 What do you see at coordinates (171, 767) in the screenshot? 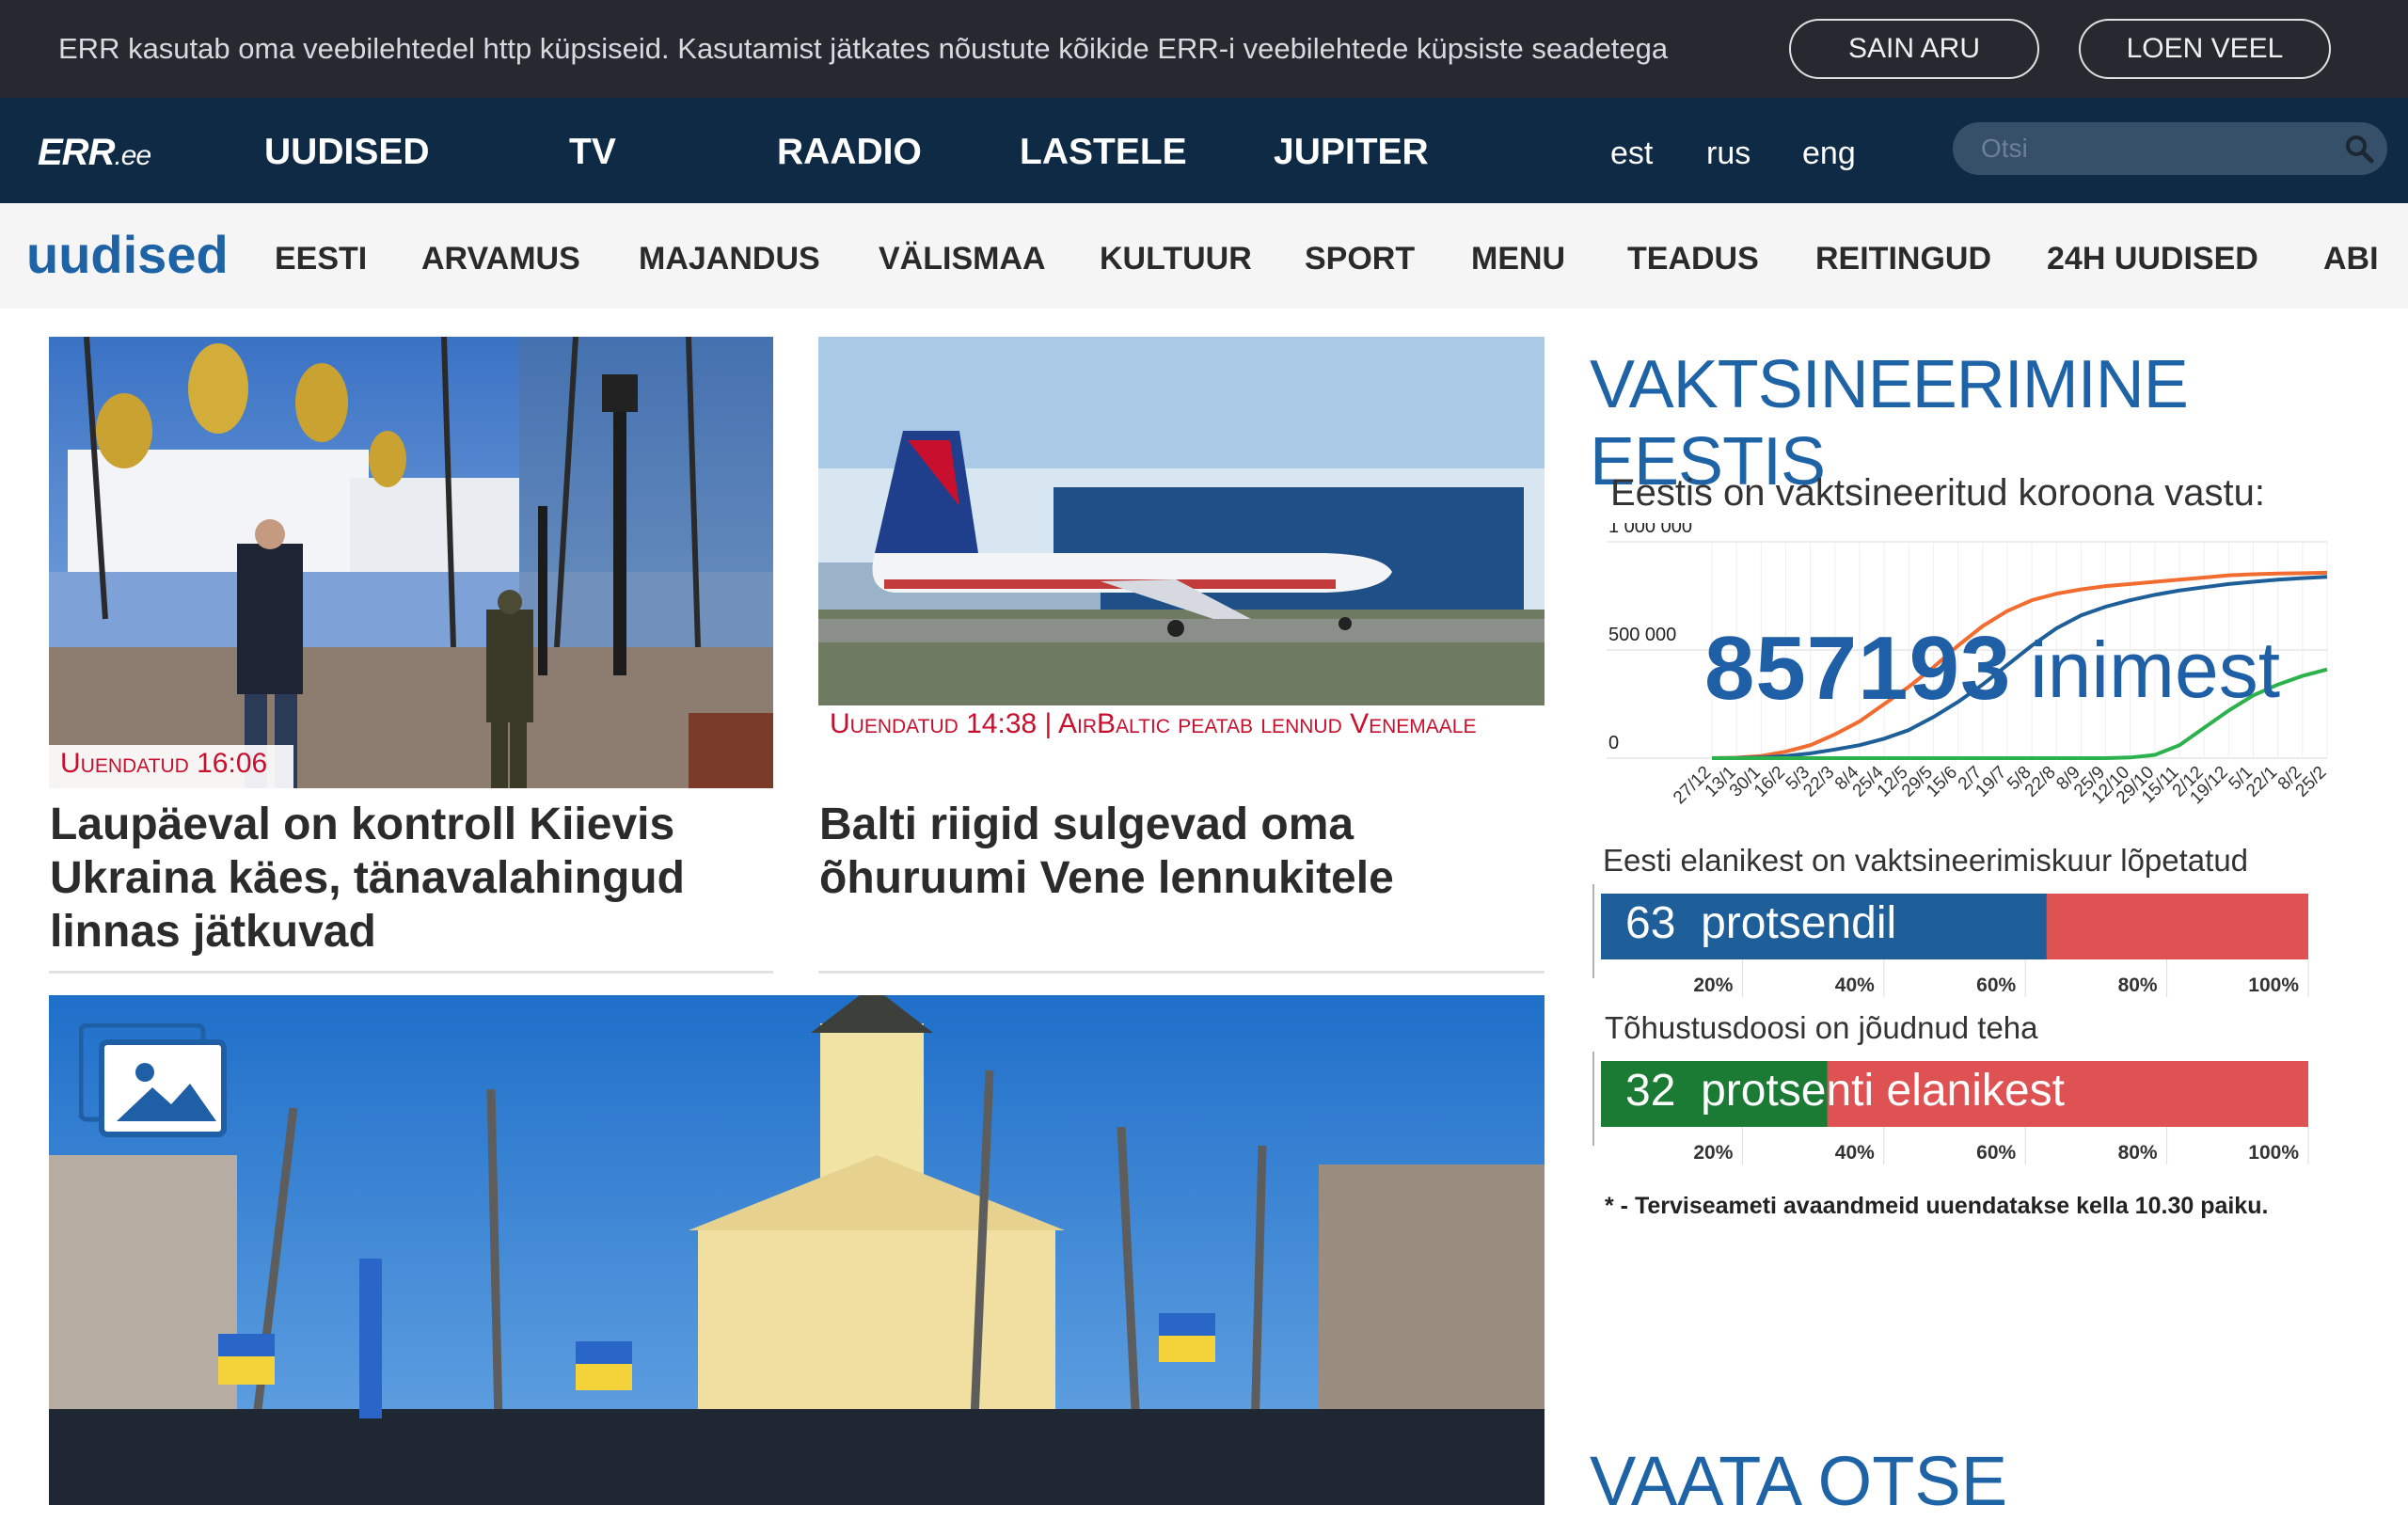
I see `article-kicker: Uuendatud 16:06` at bounding box center [171, 767].